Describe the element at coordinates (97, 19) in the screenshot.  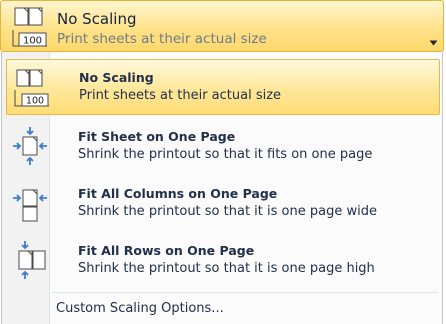
I see `dropdown-selected-title: No Scaling` at that location.